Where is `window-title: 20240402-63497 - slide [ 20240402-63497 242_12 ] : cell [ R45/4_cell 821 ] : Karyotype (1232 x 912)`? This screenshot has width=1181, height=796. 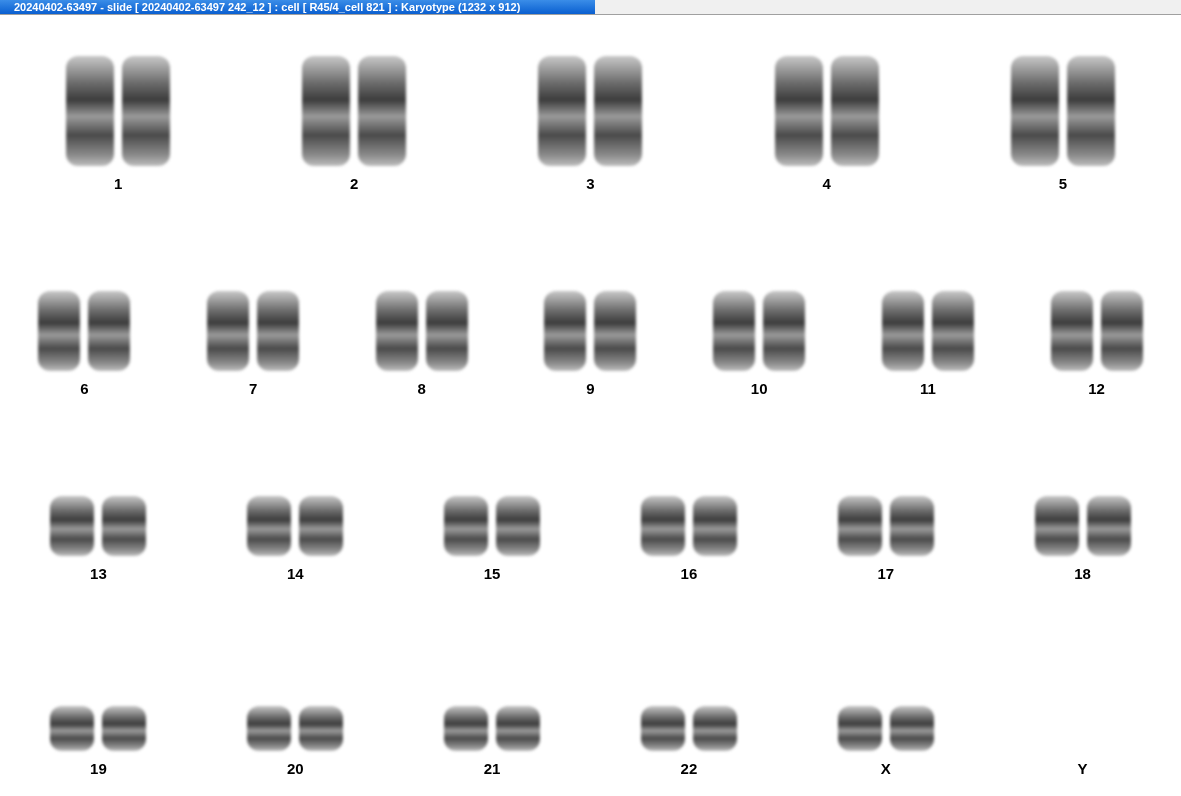
window-title: 20240402-63497 - slide [ 20240402-63497 242_12 ] : cell [ R45/4_cell 821 ] : Karyotype (1232 x 912) is located at coordinates (297, 7).